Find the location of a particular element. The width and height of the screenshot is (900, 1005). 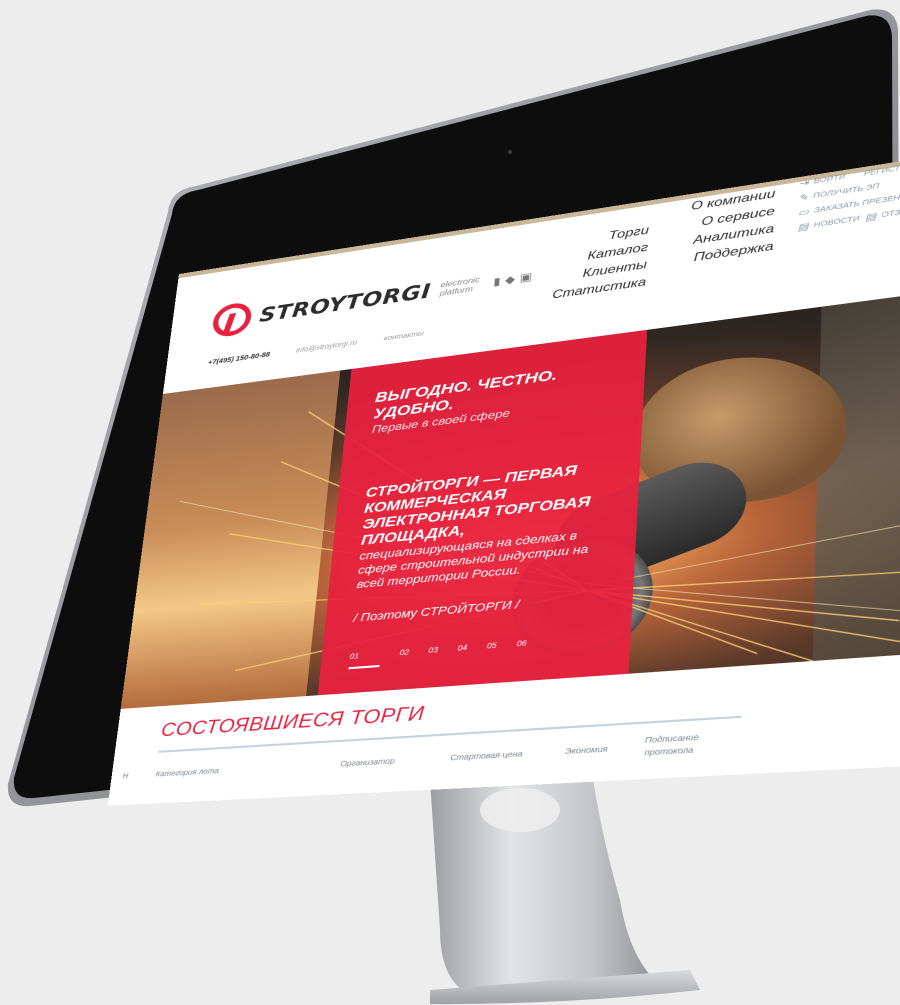

col-header-start-price: Стартовая цена is located at coordinates (486, 757).